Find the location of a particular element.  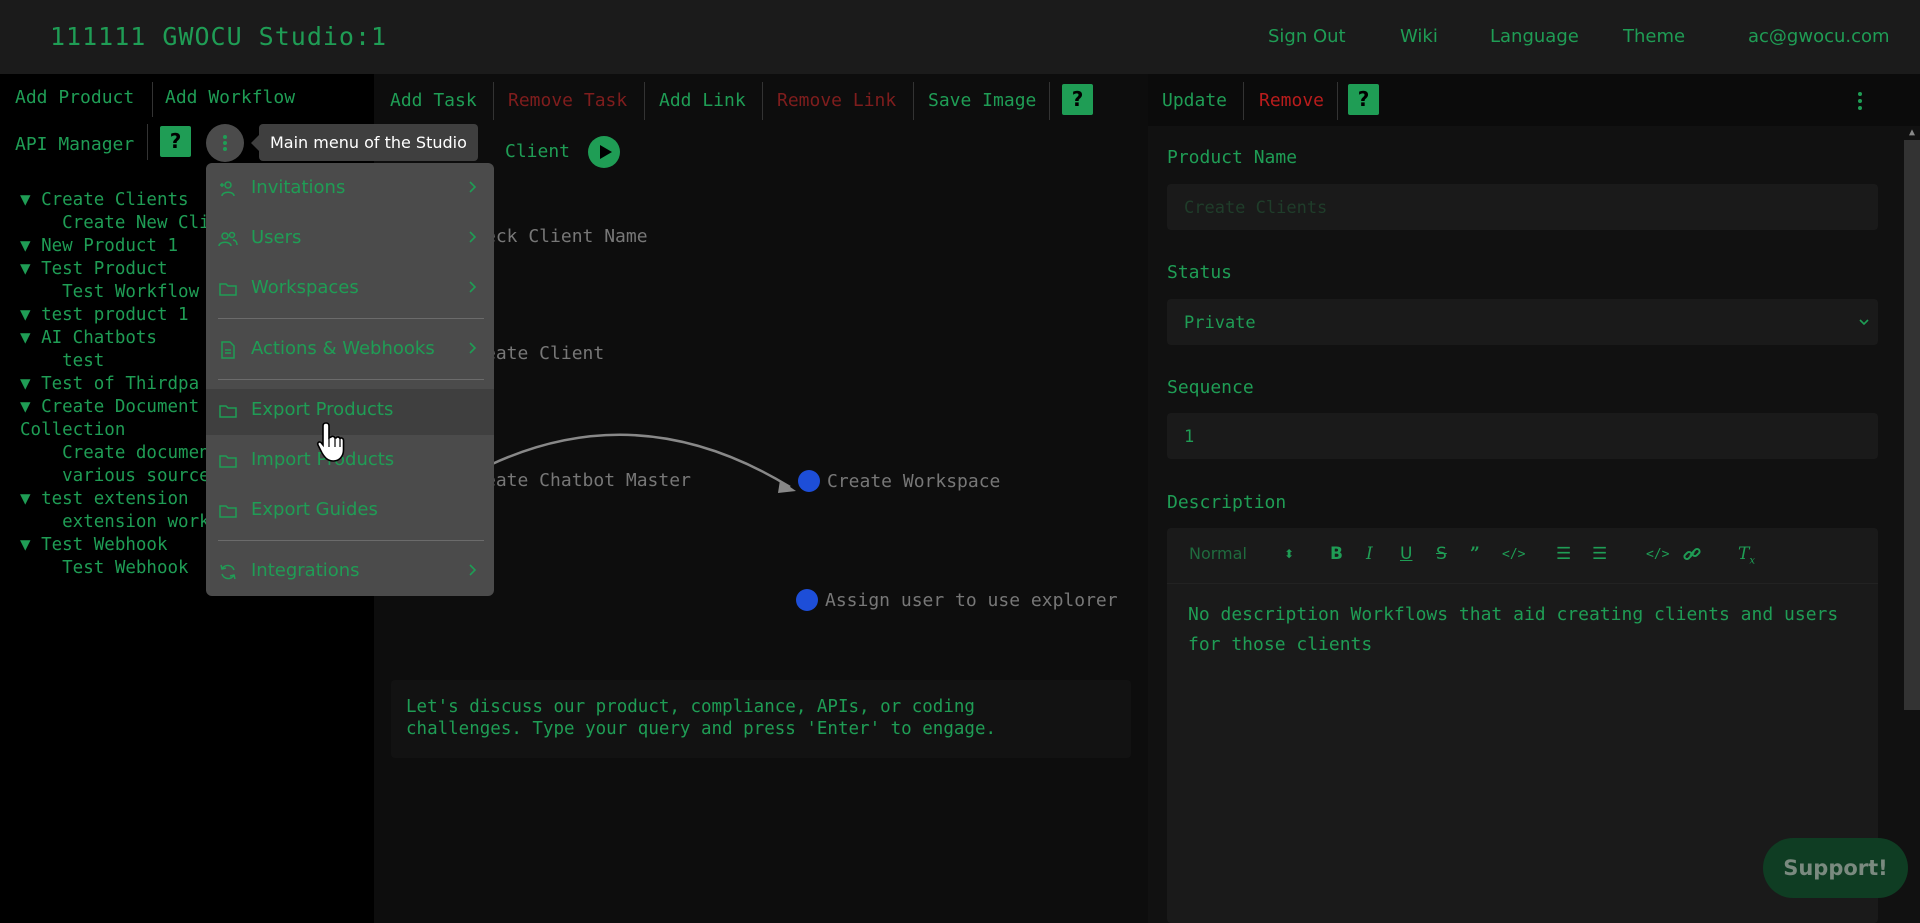

api-manager-button: API Manager is located at coordinates (74, 144).